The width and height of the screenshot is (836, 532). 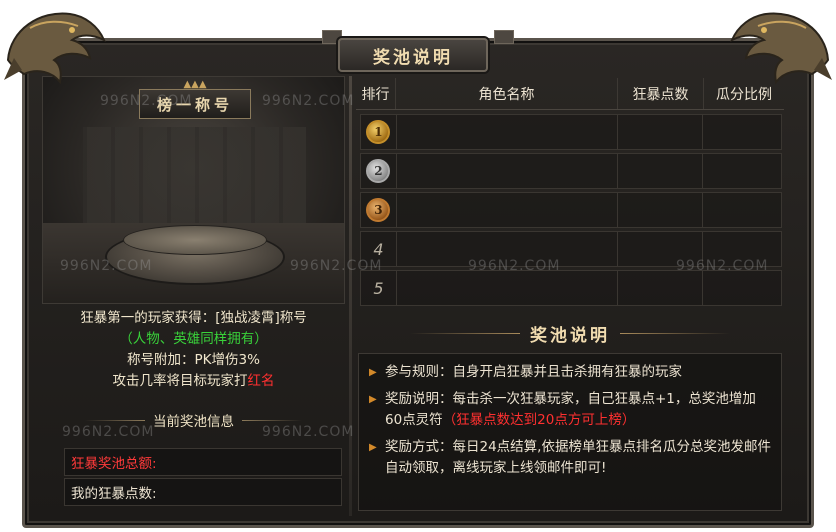 I want to click on reward-line-title: 狂暴第一的玩家获得：[独战凌霄]称号, so click(x=193, y=318).